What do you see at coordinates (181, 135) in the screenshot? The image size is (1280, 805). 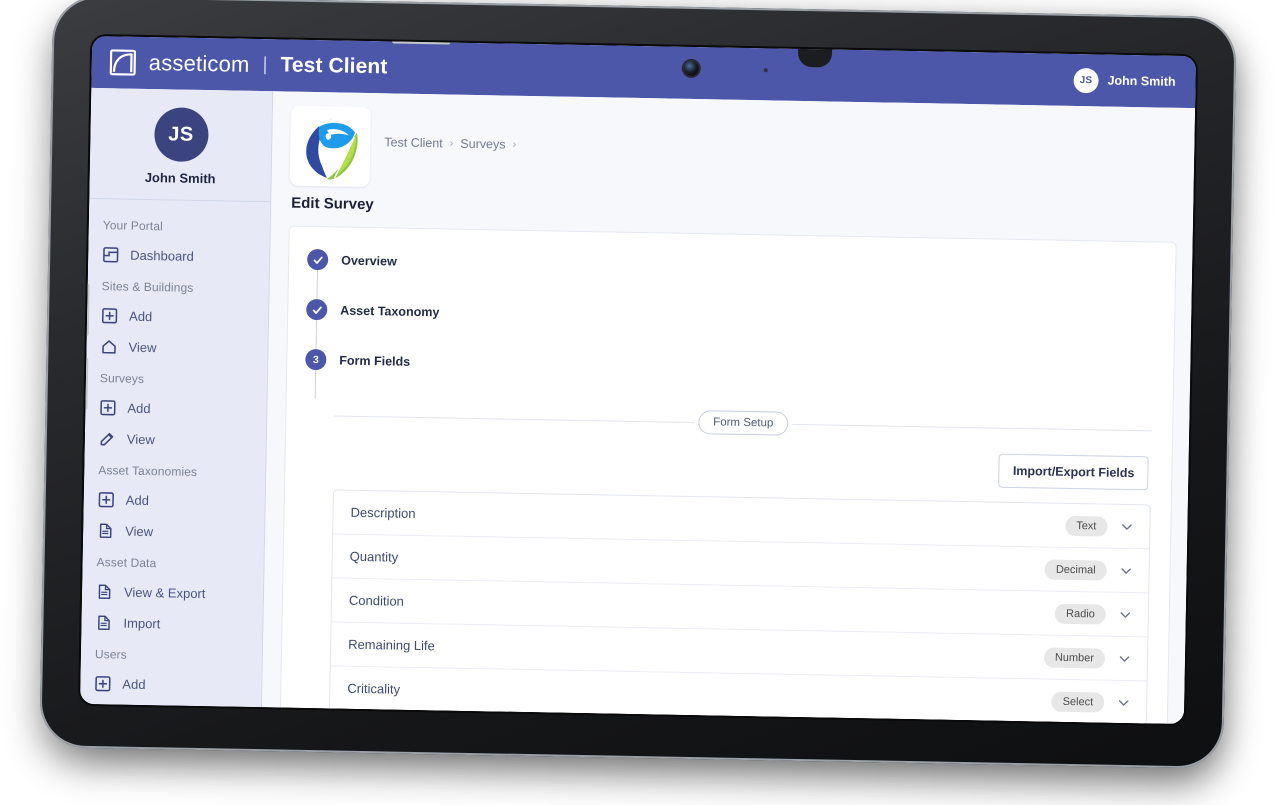 I see `sidebar-avatar: JS` at bounding box center [181, 135].